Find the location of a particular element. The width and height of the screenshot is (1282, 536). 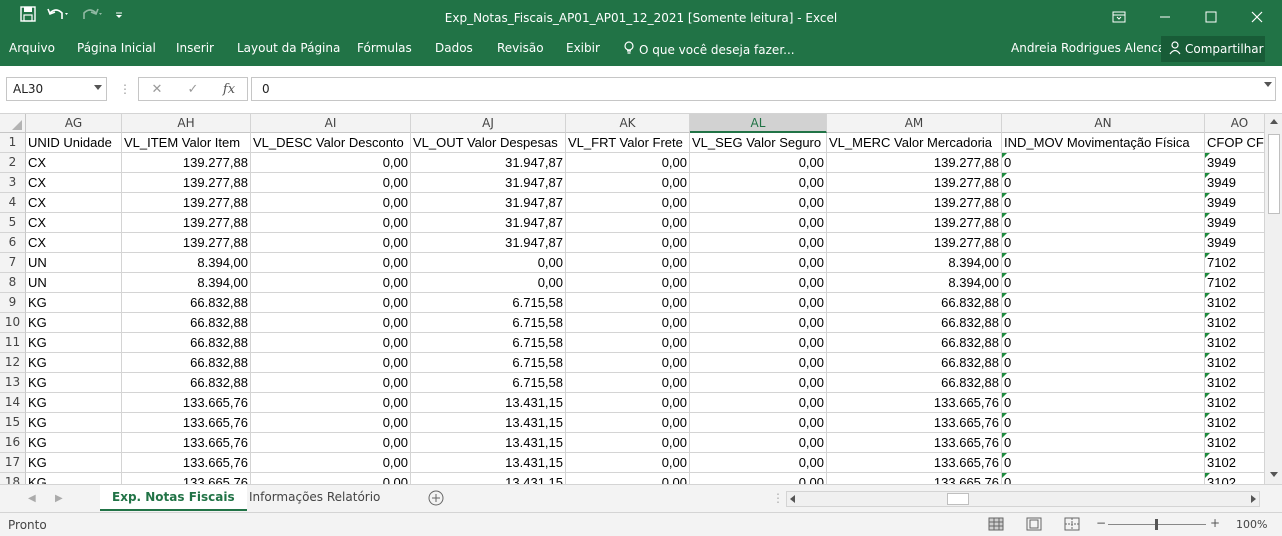

add-sheet-icon is located at coordinates (436, 499).